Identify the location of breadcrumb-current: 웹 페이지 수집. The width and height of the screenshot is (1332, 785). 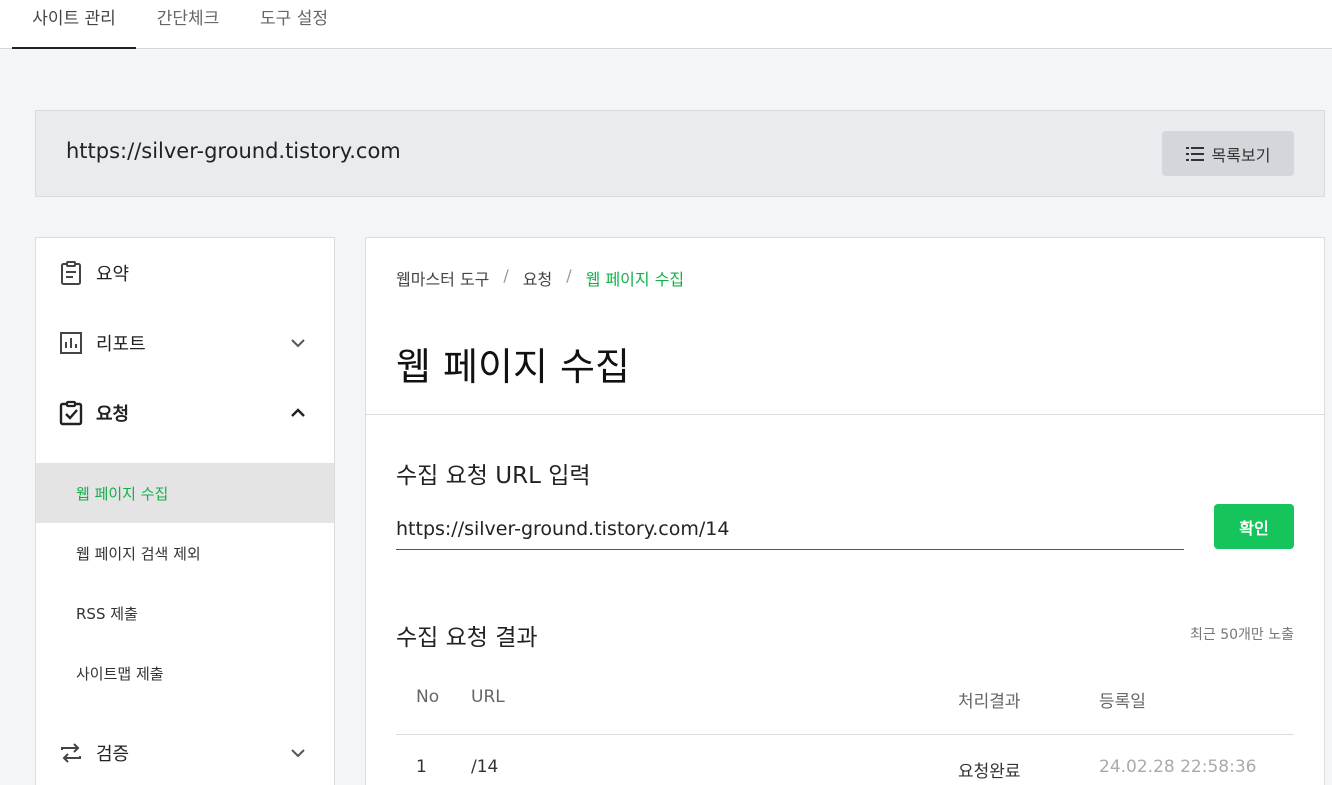
(635, 279).